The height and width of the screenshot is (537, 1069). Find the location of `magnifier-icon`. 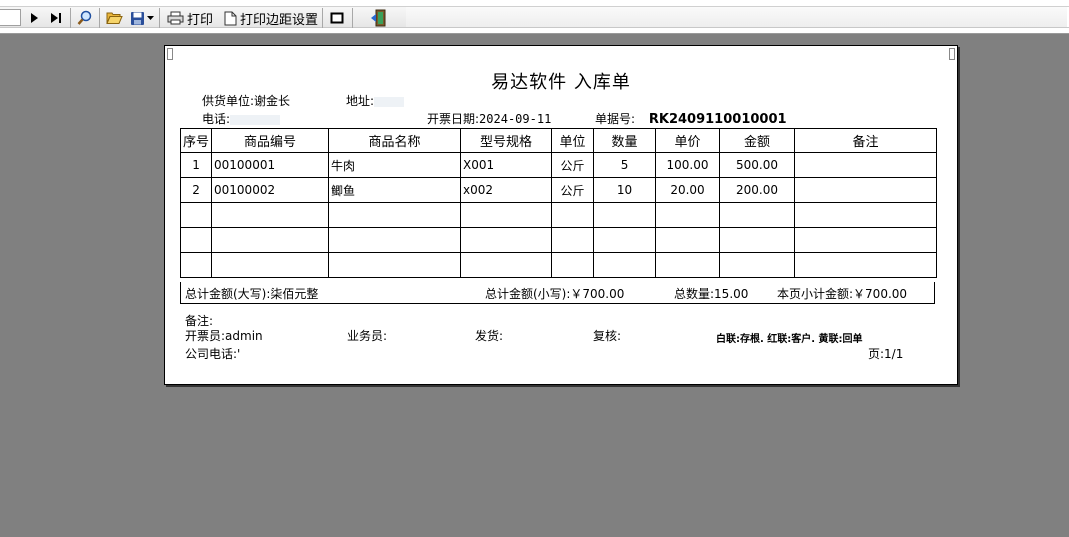

magnifier-icon is located at coordinates (84, 17).